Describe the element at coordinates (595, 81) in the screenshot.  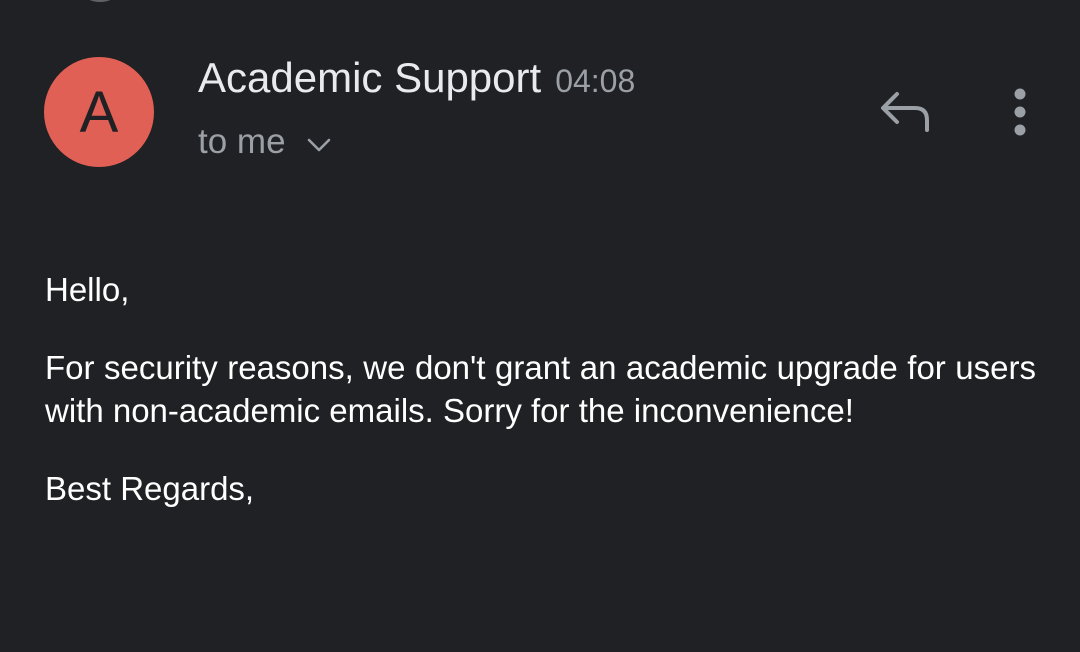
I see `sent-time: 04:08` at that location.